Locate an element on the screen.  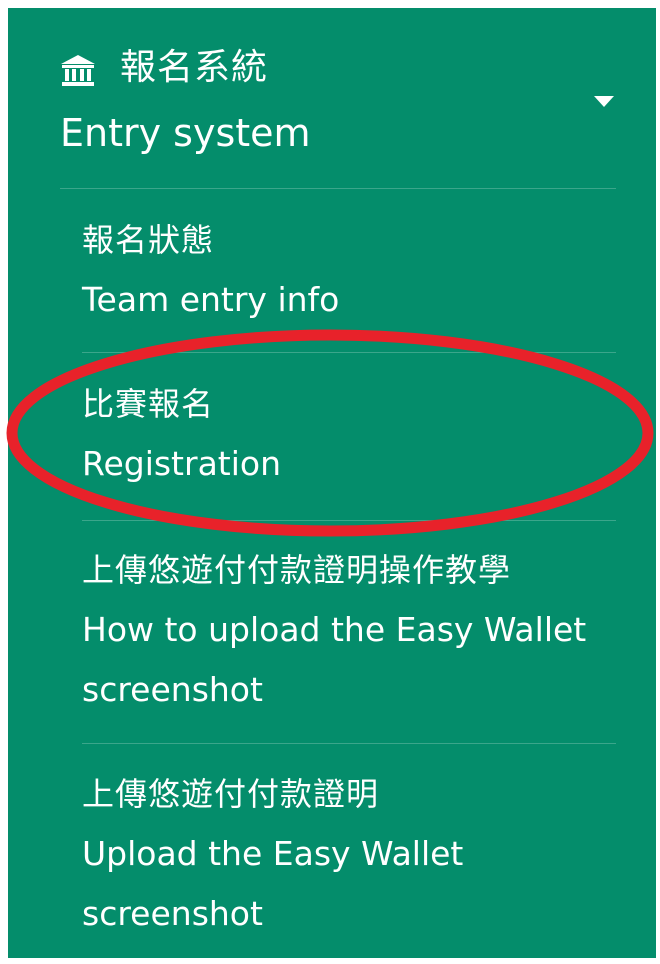
menu-item-label-zh: 比賽報名 is located at coordinates (148, 404).